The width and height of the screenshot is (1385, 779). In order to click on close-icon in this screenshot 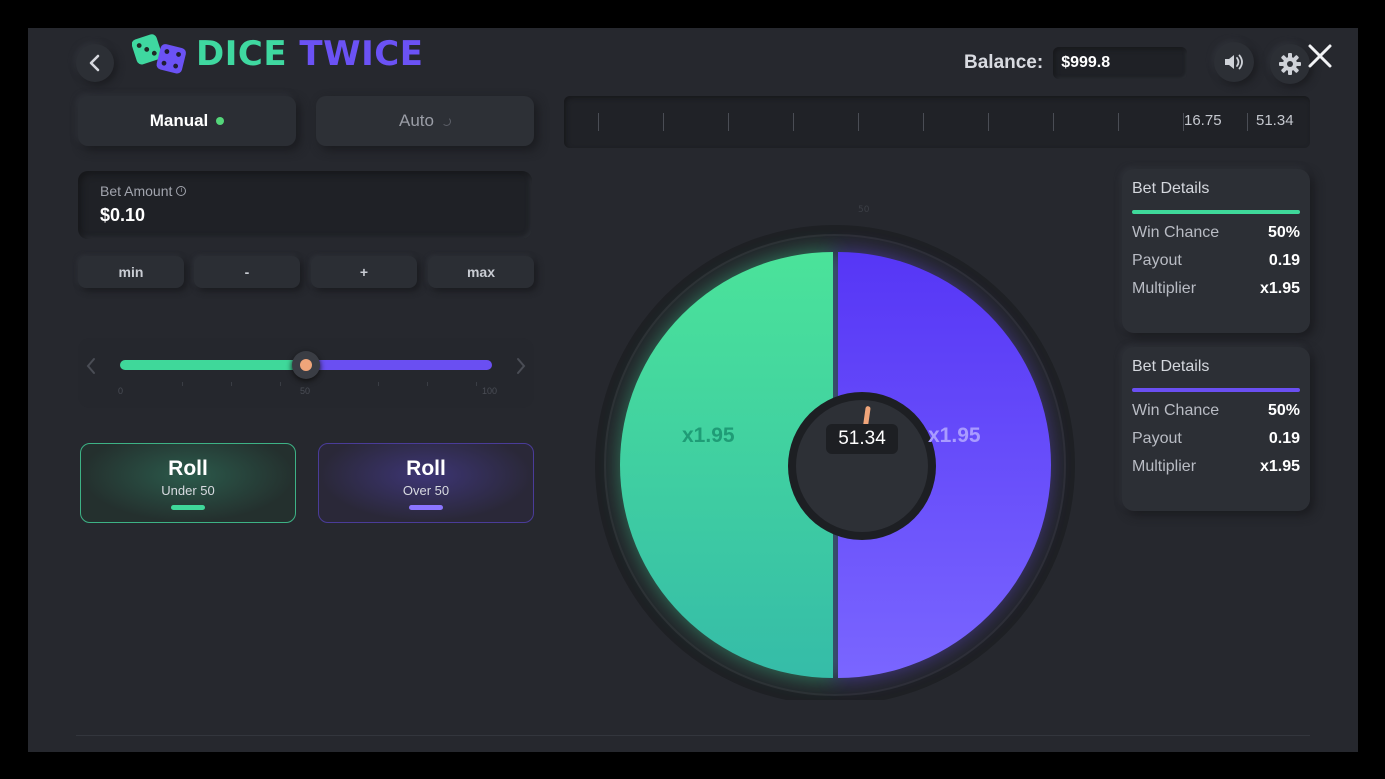, I will do `click(1320, 56)`.